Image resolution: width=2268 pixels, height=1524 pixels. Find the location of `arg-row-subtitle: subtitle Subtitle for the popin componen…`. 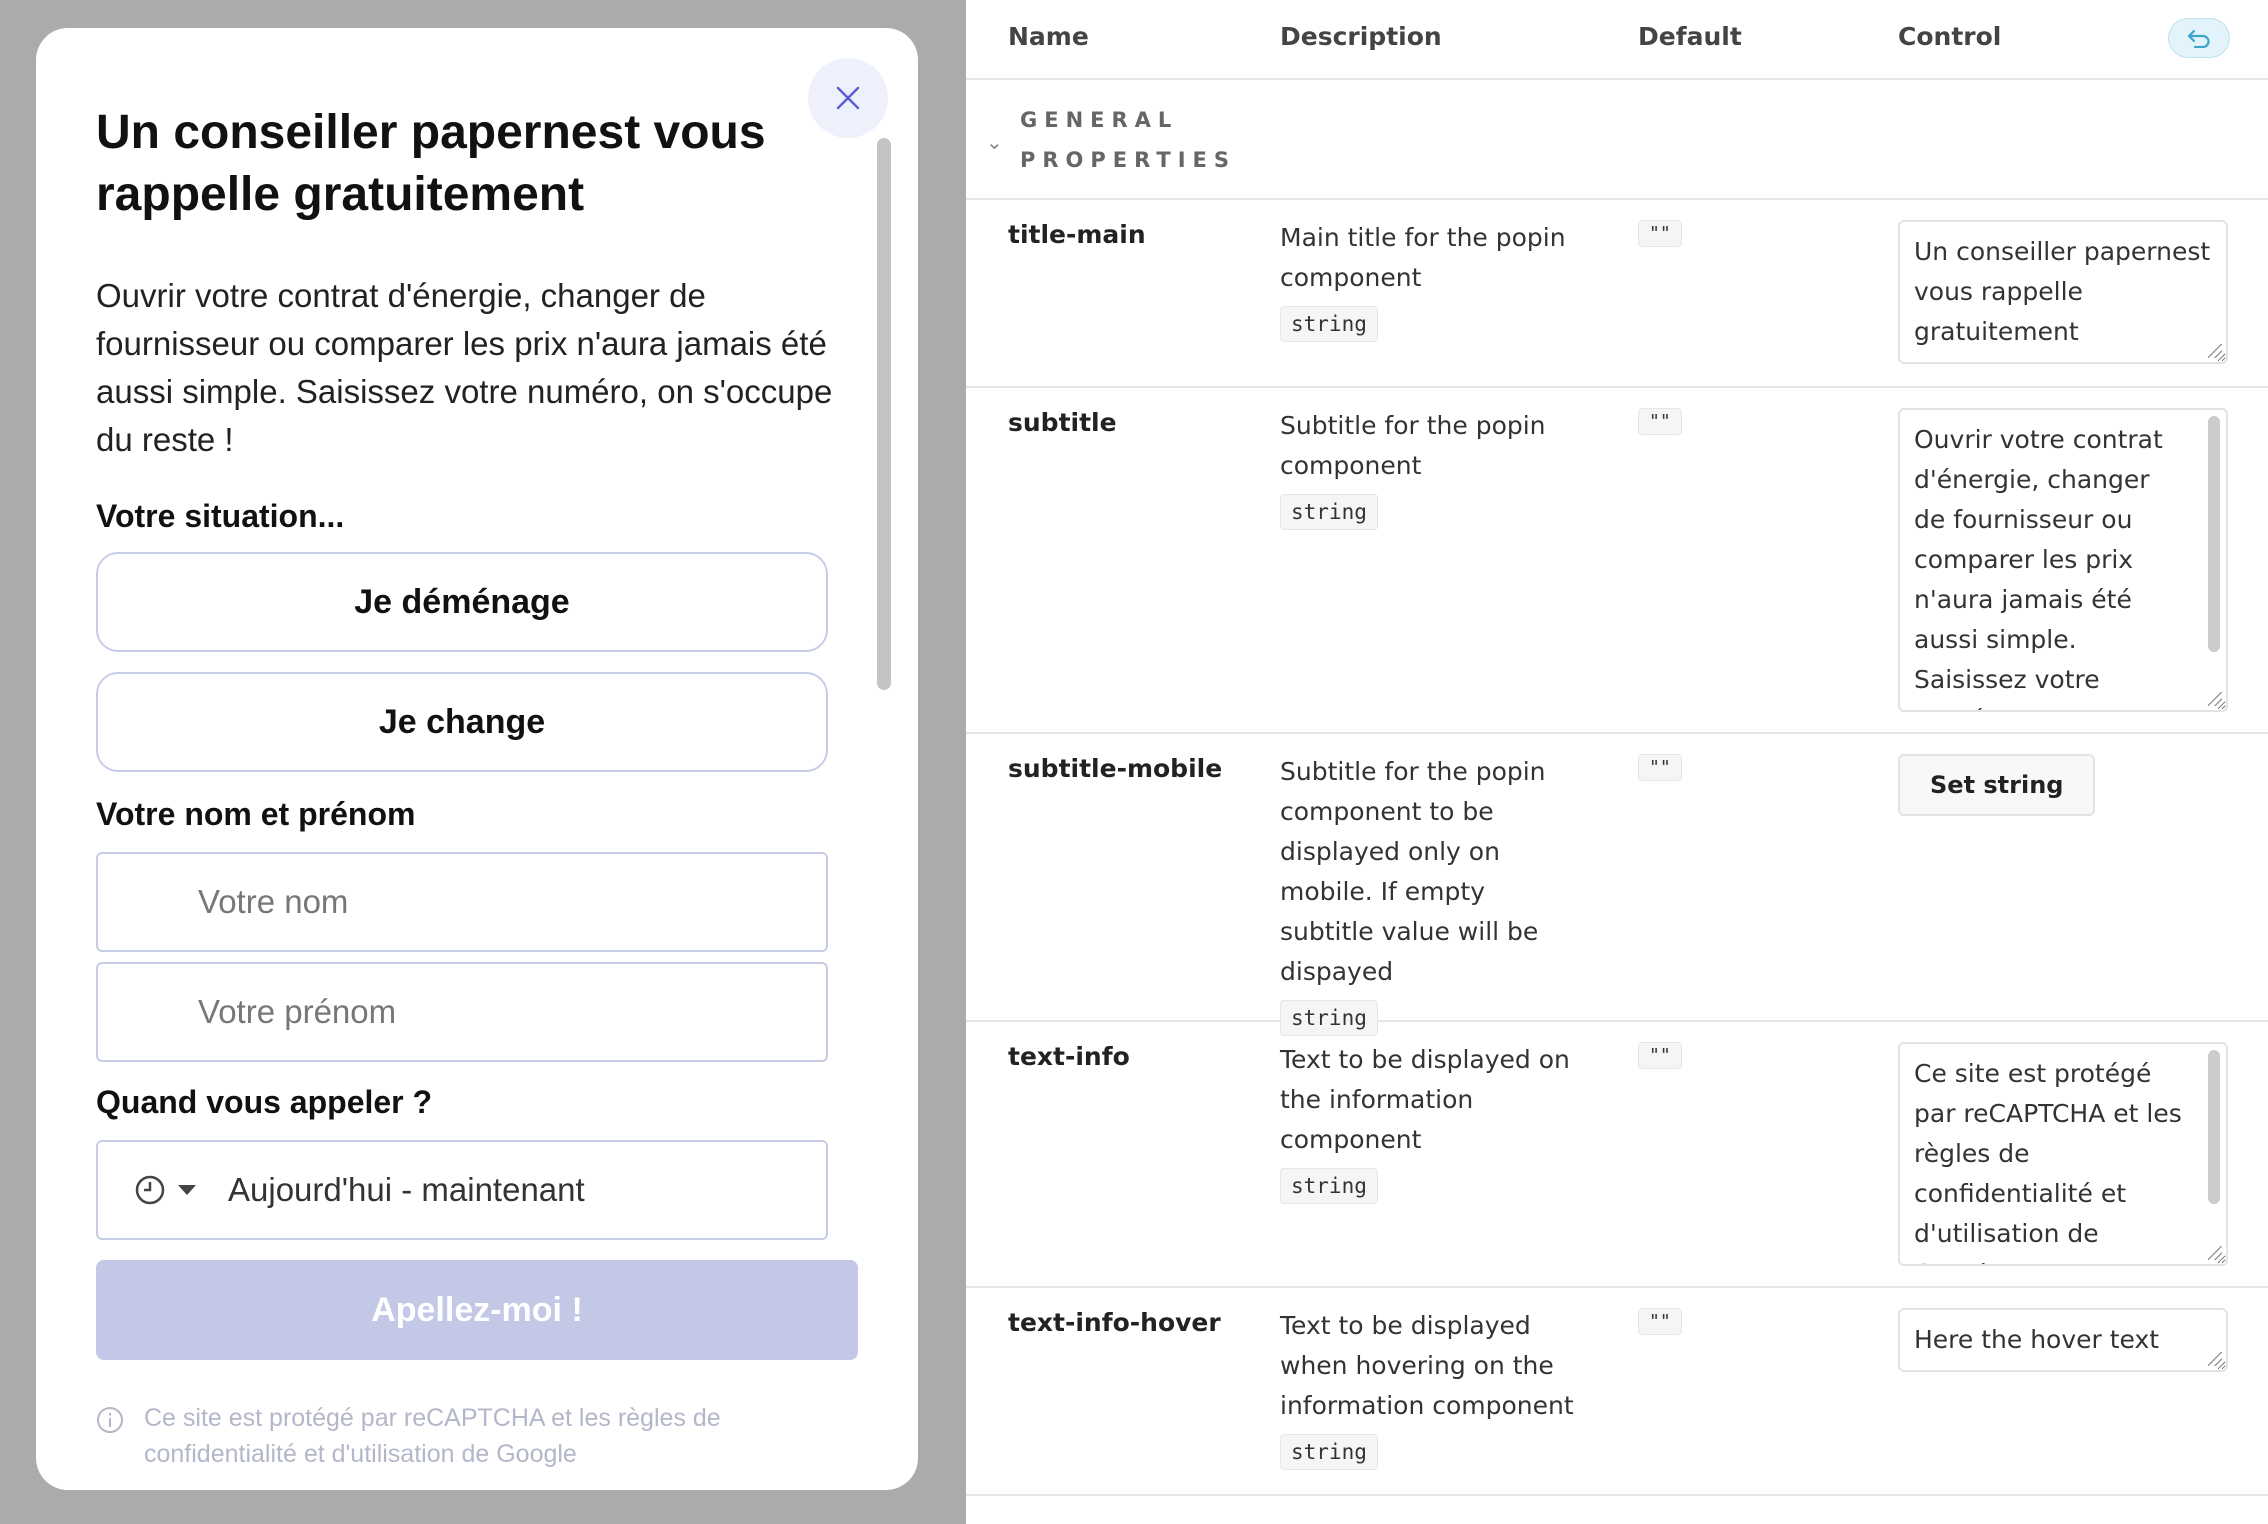

arg-row-subtitle: subtitle Subtitle for the popin componen… is located at coordinates (1617, 561).